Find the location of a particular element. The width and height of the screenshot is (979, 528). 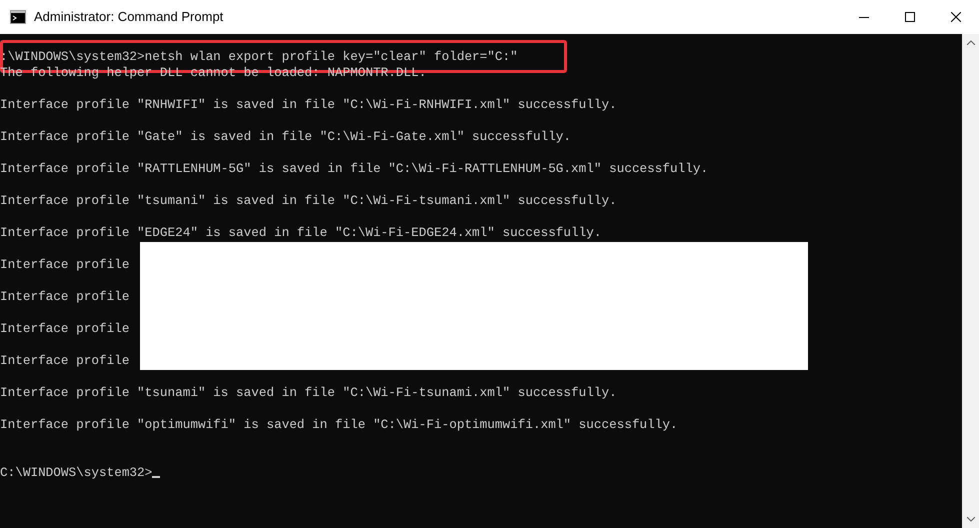

console-line: Interface profile "Gate" is saved in file "C:\Wi-Fi-Gate.xml" successfully. is located at coordinates (286, 136).